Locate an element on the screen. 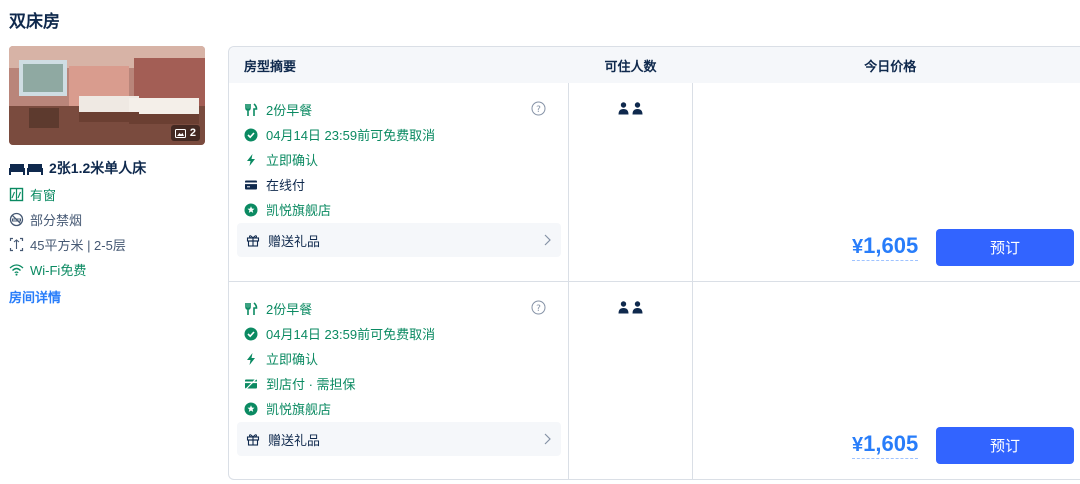 This screenshot has width=1080, height=484. photo-count-badge: 2 is located at coordinates (185, 133).